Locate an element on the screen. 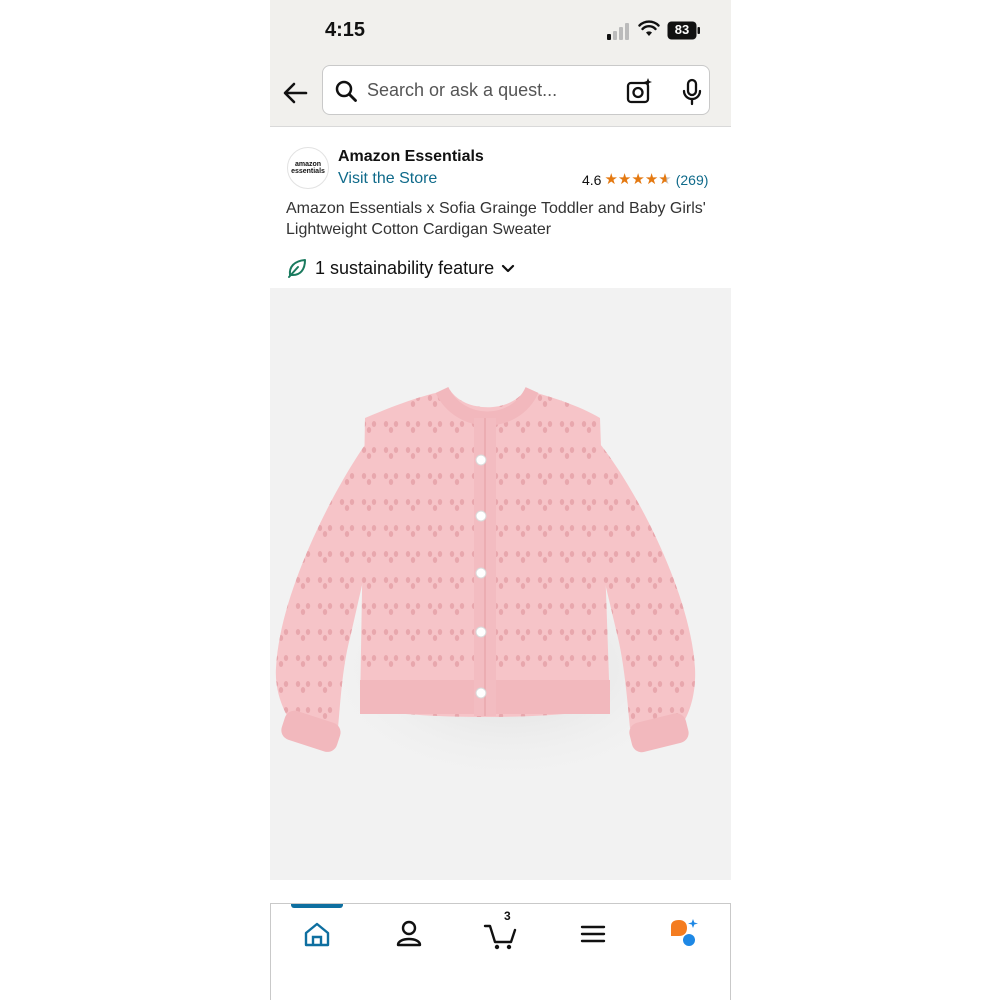 This screenshot has width=1000, height=1000. brand-logo: amazon essentials is located at coordinates (308, 168).